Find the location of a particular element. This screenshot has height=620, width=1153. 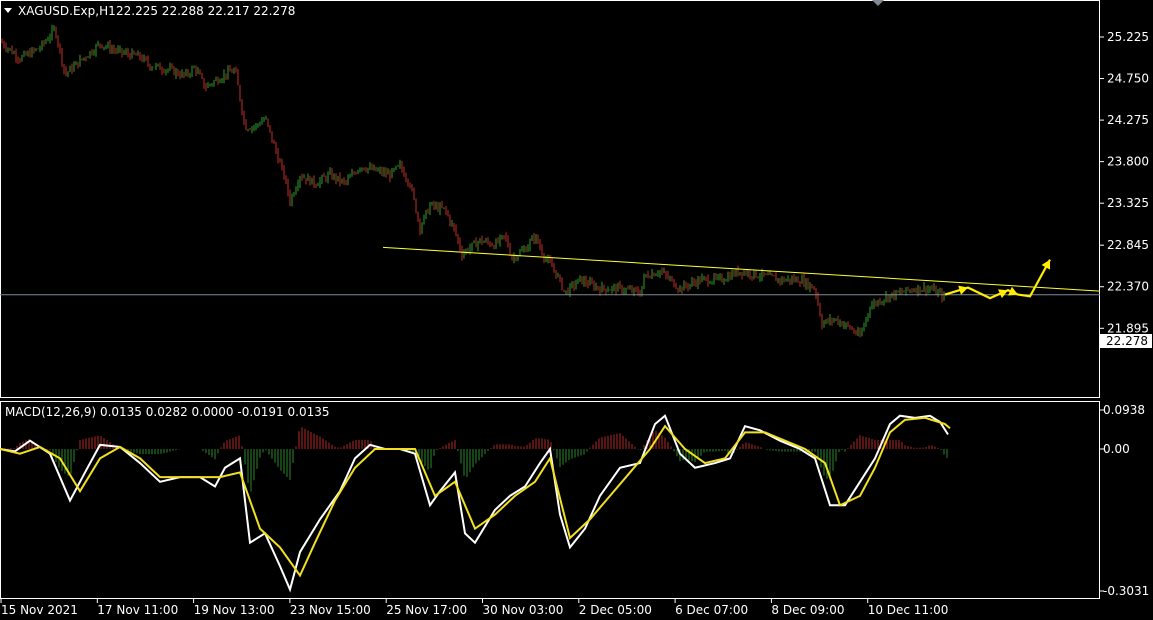

current-price-label: 22.278 is located at coordinates (1127, 341).